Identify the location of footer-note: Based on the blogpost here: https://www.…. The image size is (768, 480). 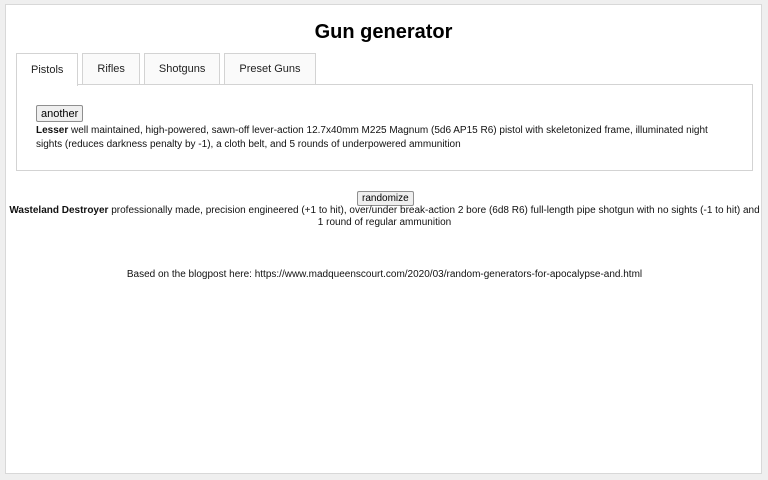
(384, 274).